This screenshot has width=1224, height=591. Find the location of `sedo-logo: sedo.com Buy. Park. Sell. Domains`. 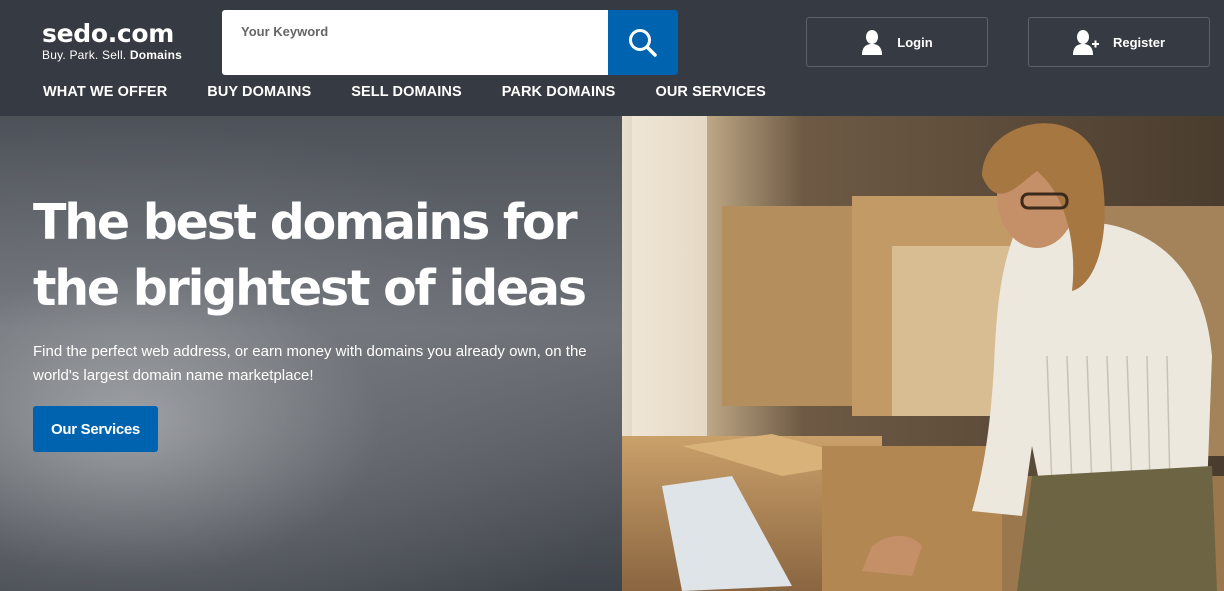

sedo-logo: sedo.com Buy. Park. Sell. Domains is located at coordinates (112, 41).